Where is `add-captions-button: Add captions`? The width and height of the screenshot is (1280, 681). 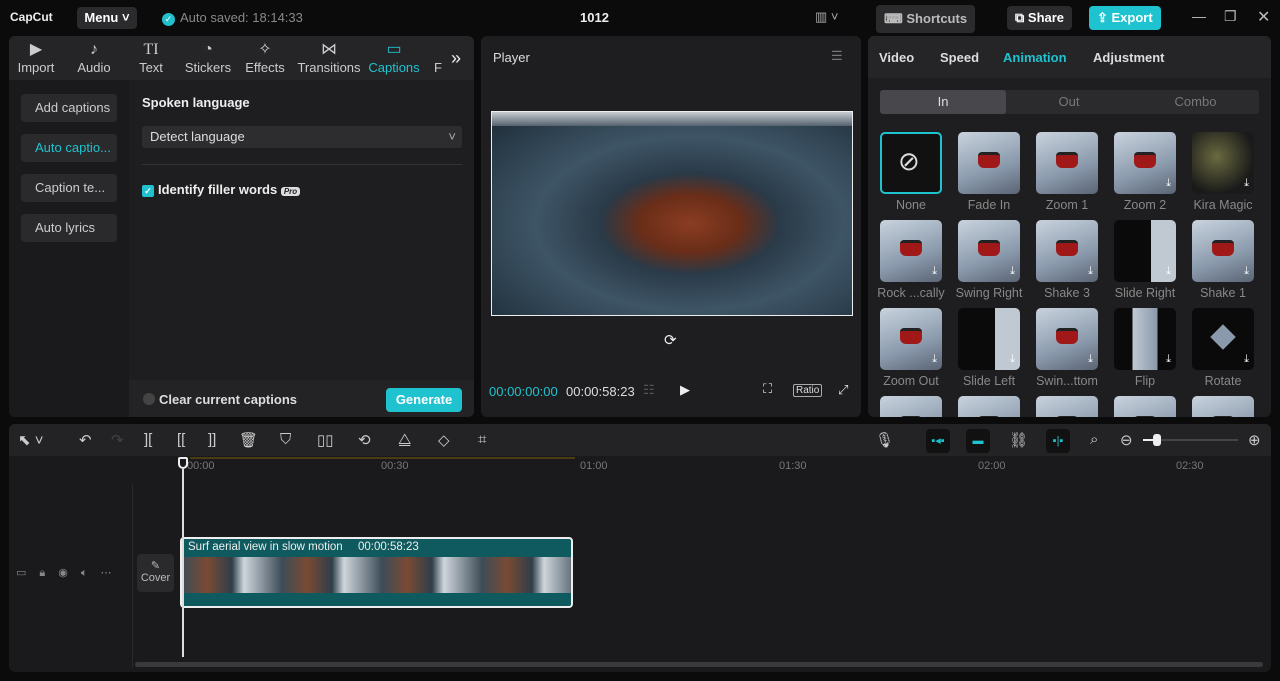
add-captions-button: Add captions is located at coordinates (69, 108).